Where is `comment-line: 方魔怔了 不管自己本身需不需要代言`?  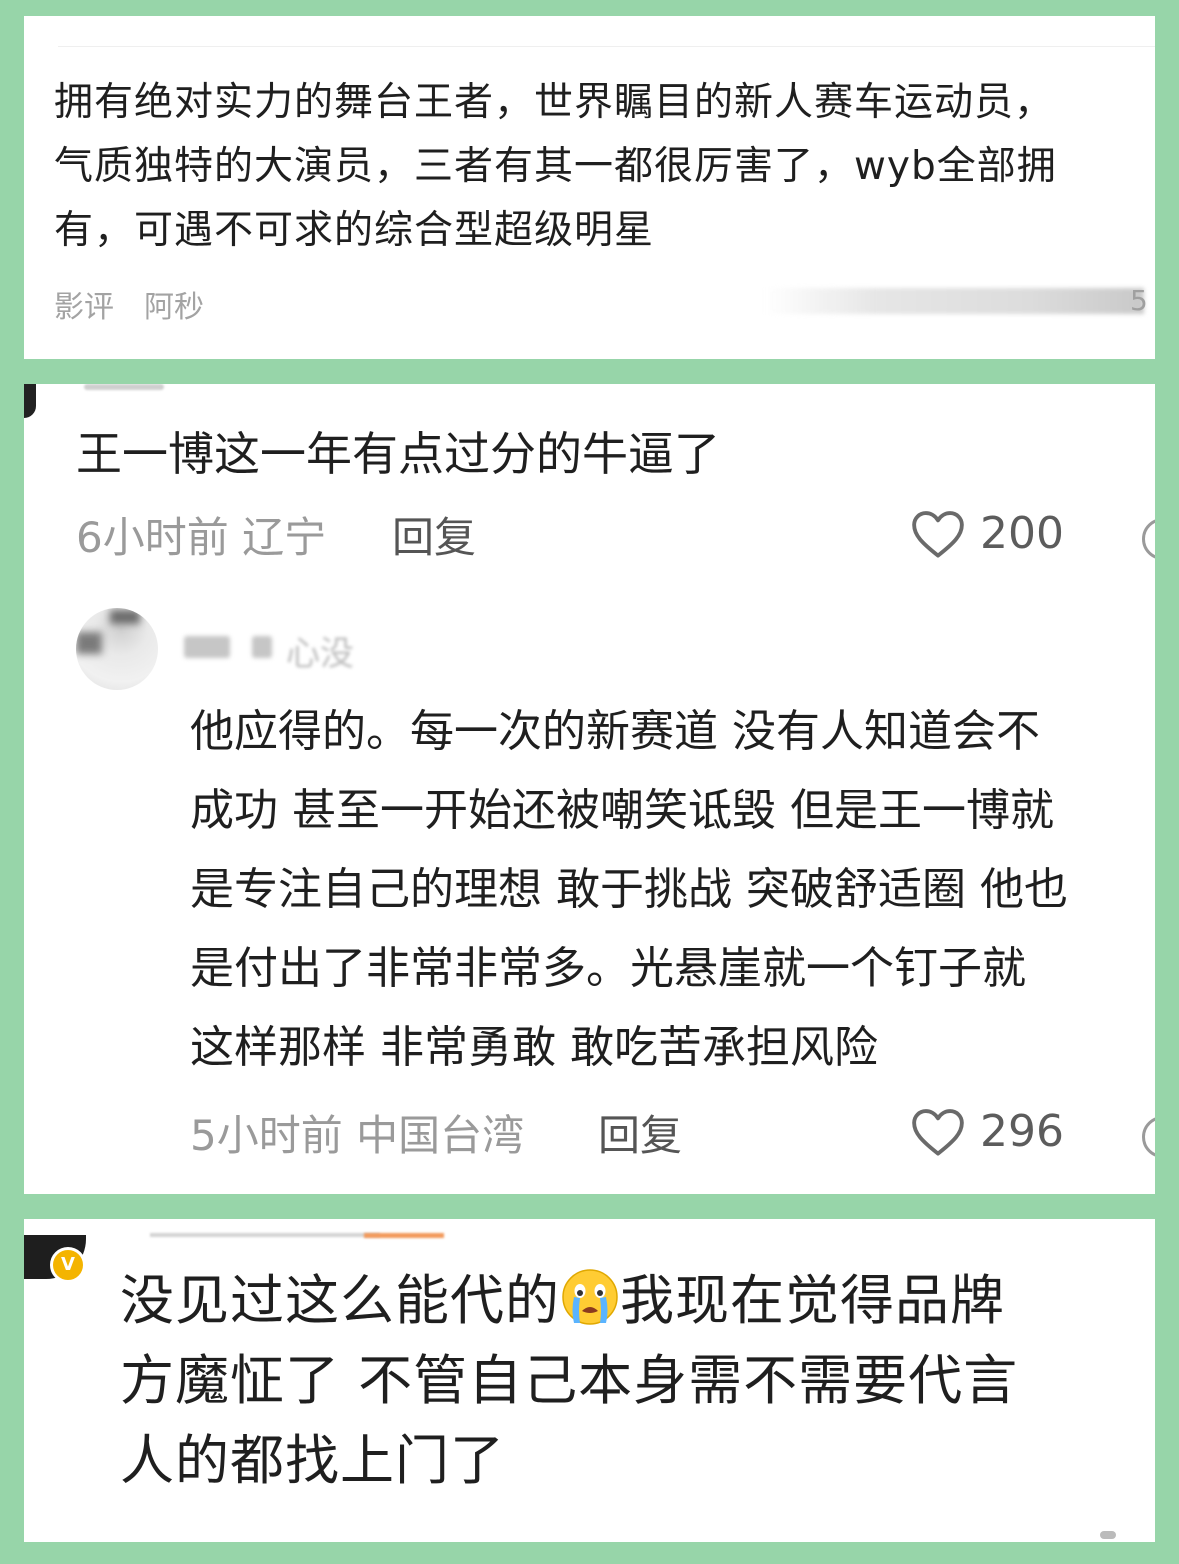
comment-line: 方魔怔了 不管自己本身需不需要代言 is located at coordinates (569, 1380).